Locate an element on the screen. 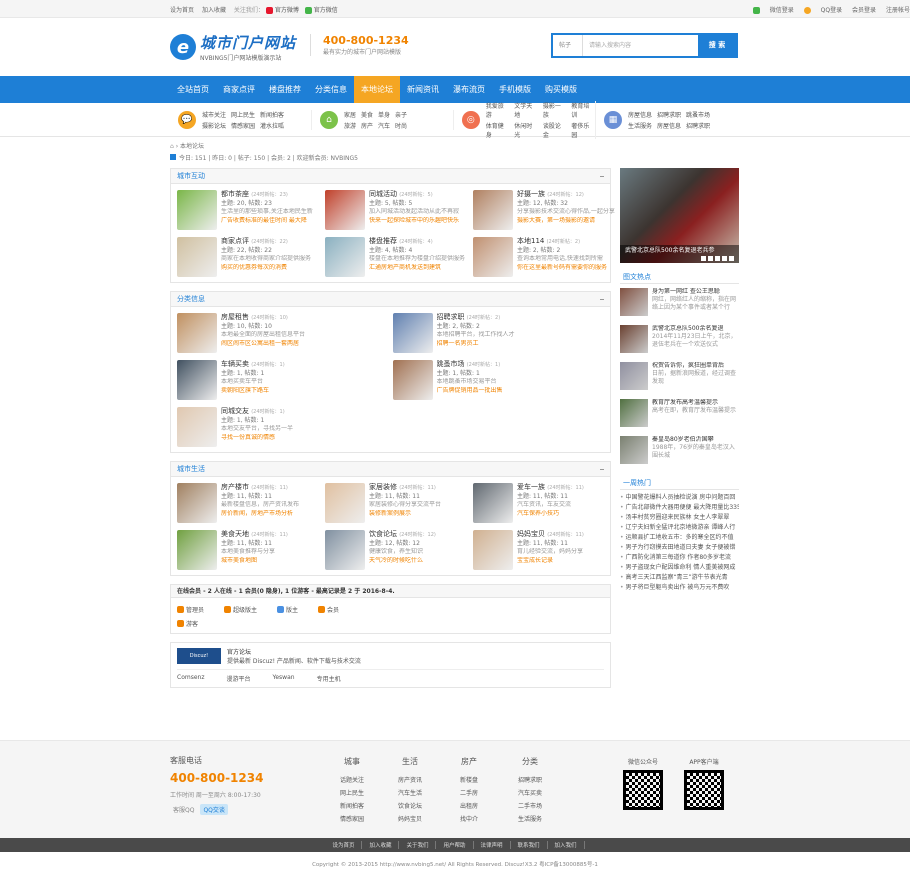 This screenshot has height=889, width=910. forum-last-post: 汽车保养小技巧 is located at coordinates (567, 514).